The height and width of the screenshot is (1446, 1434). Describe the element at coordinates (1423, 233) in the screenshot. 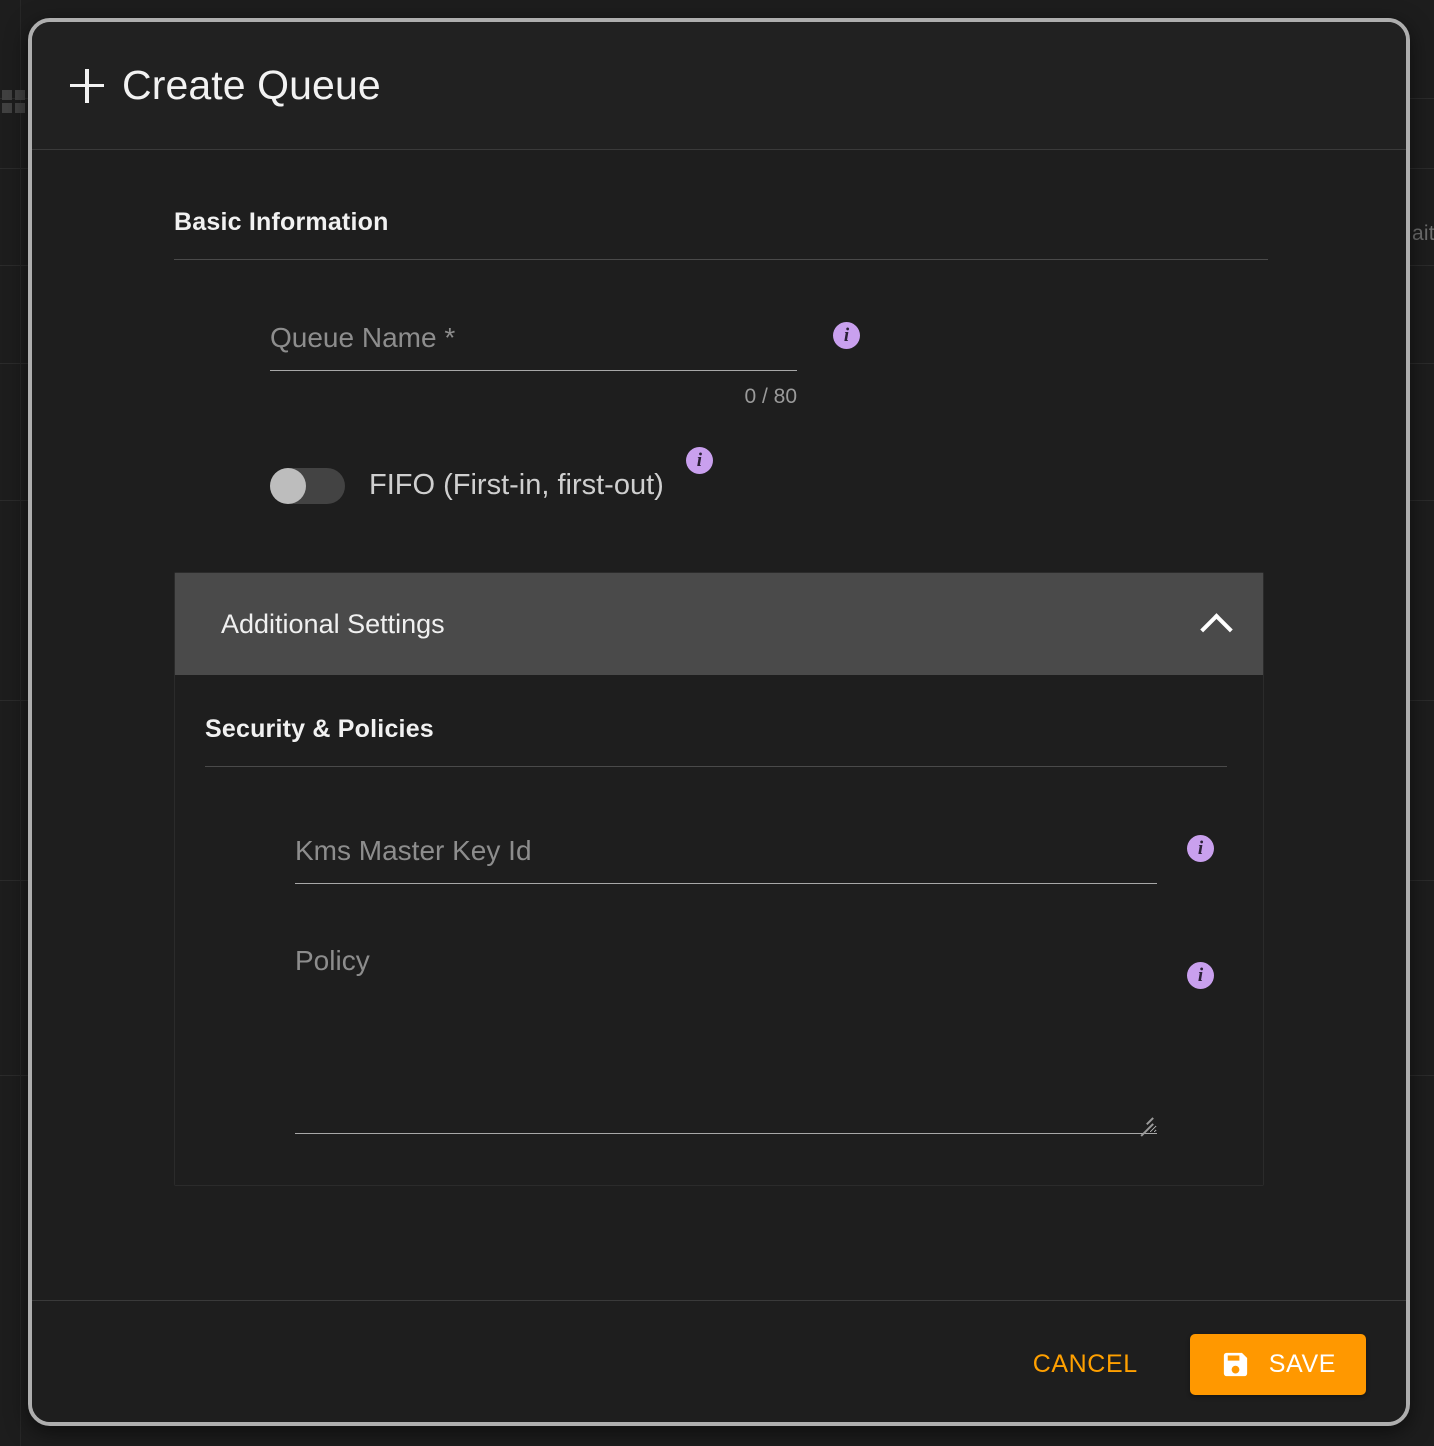

I see `backdrop-partial-text: ait` at that location.